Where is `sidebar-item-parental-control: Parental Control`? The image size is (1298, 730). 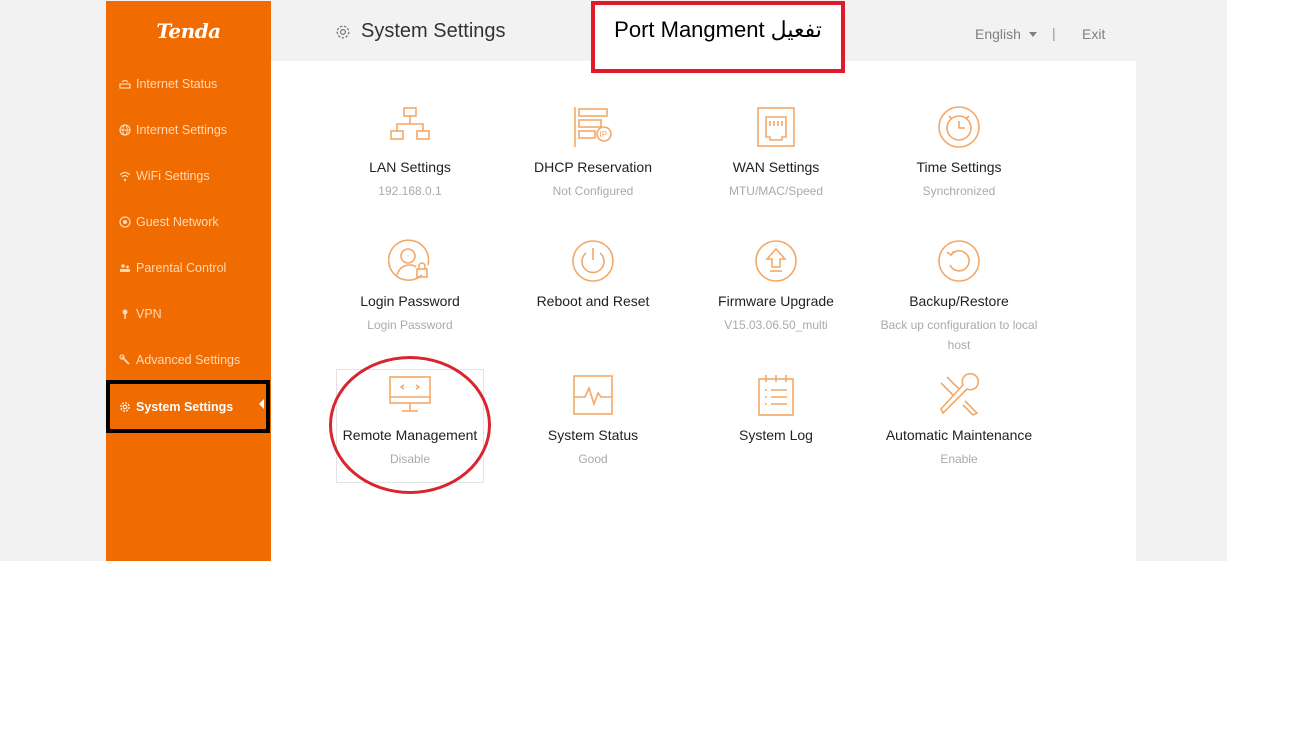
sidebar-item-parental-control: Parental Control is located at coordinates (188, 268).